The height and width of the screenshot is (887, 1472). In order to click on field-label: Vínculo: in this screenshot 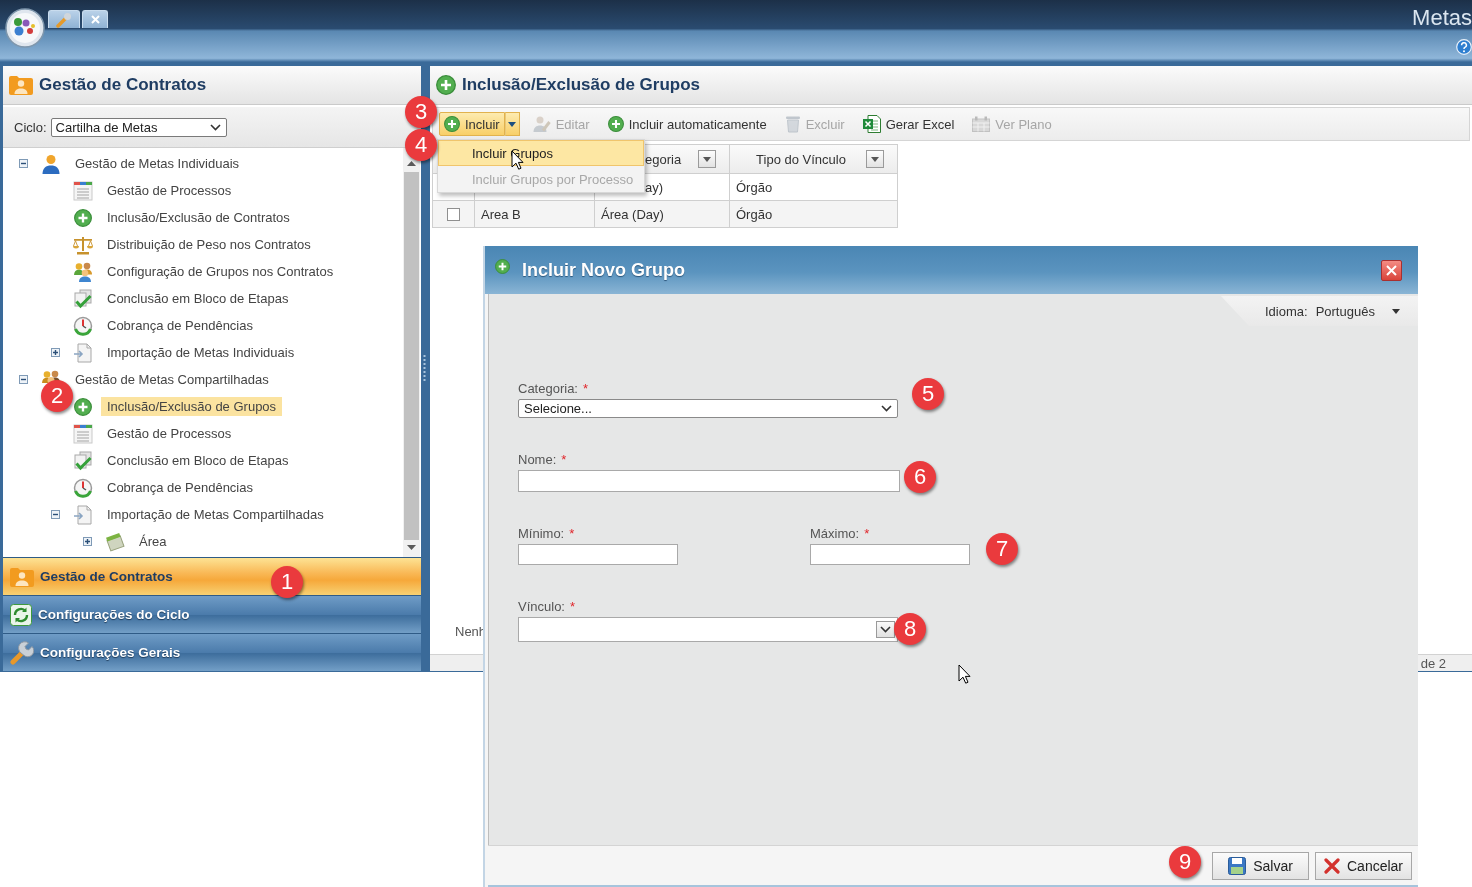, I will do `click(541, 606)`.